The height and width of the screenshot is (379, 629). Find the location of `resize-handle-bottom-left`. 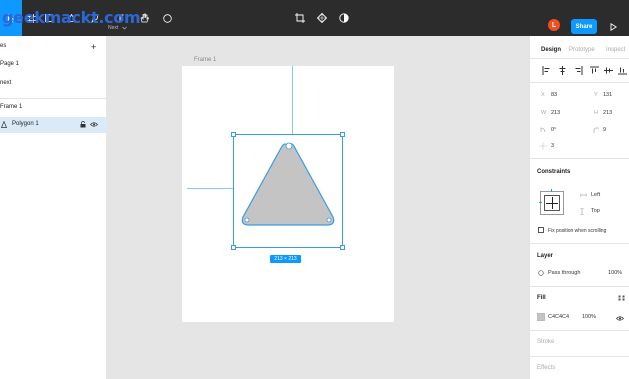

resize-handle-bottom-left is located at coordinates (233, 247).